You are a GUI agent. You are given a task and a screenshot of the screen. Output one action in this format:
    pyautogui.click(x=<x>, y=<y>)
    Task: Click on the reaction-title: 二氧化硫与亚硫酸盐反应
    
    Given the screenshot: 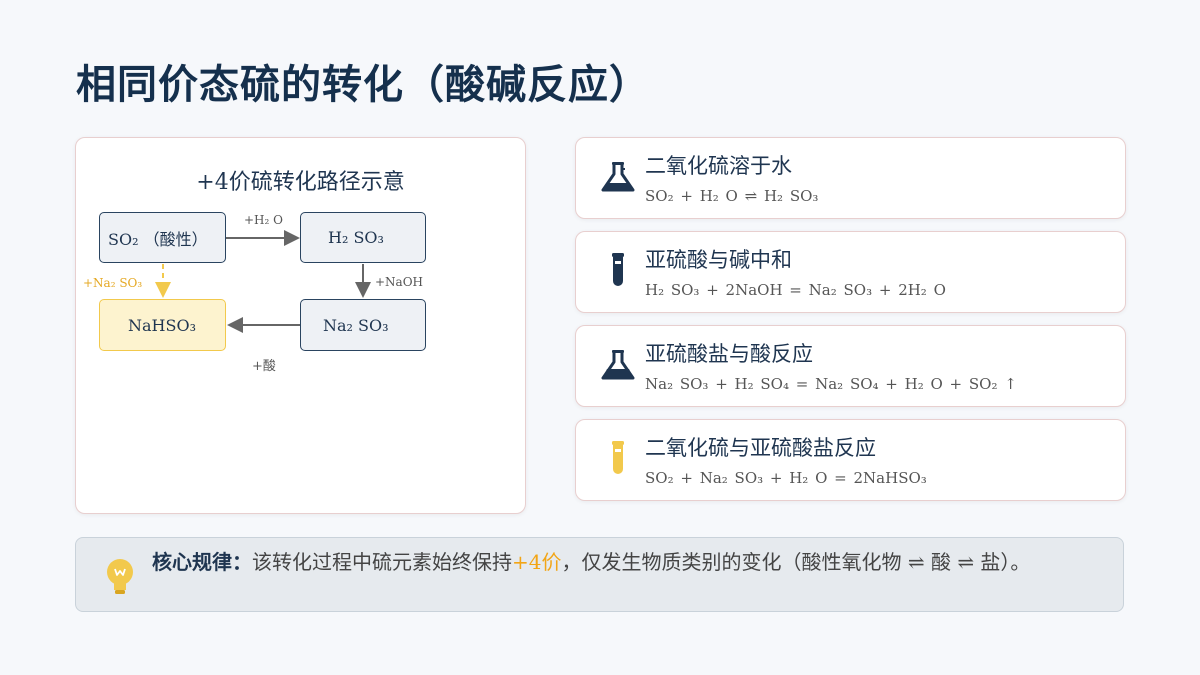 What is the action you would take?
    pyautogui.click(x=760, y=448)
    